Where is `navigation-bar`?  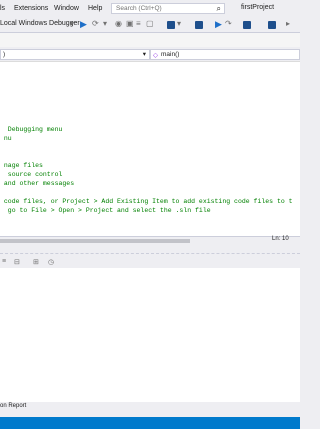
navigation-bar is located at coordinates (150, 39).